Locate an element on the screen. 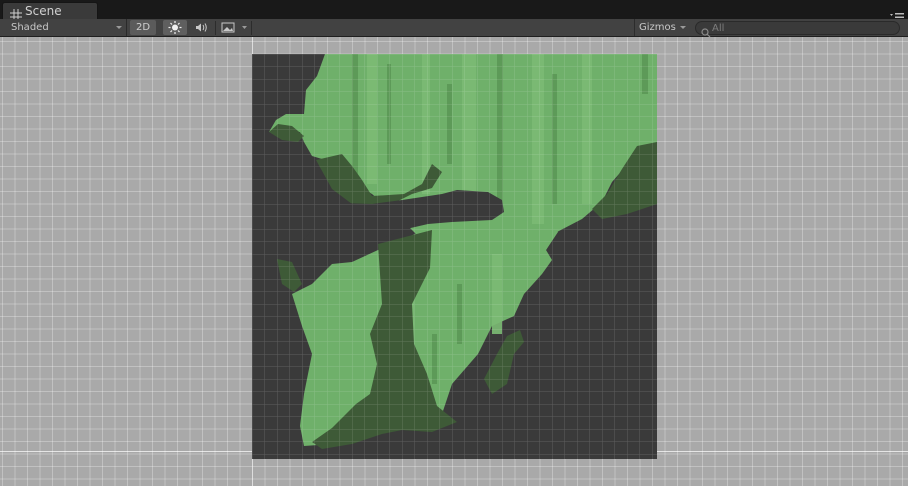  effects-toggle is located at coordinates (228, 27).